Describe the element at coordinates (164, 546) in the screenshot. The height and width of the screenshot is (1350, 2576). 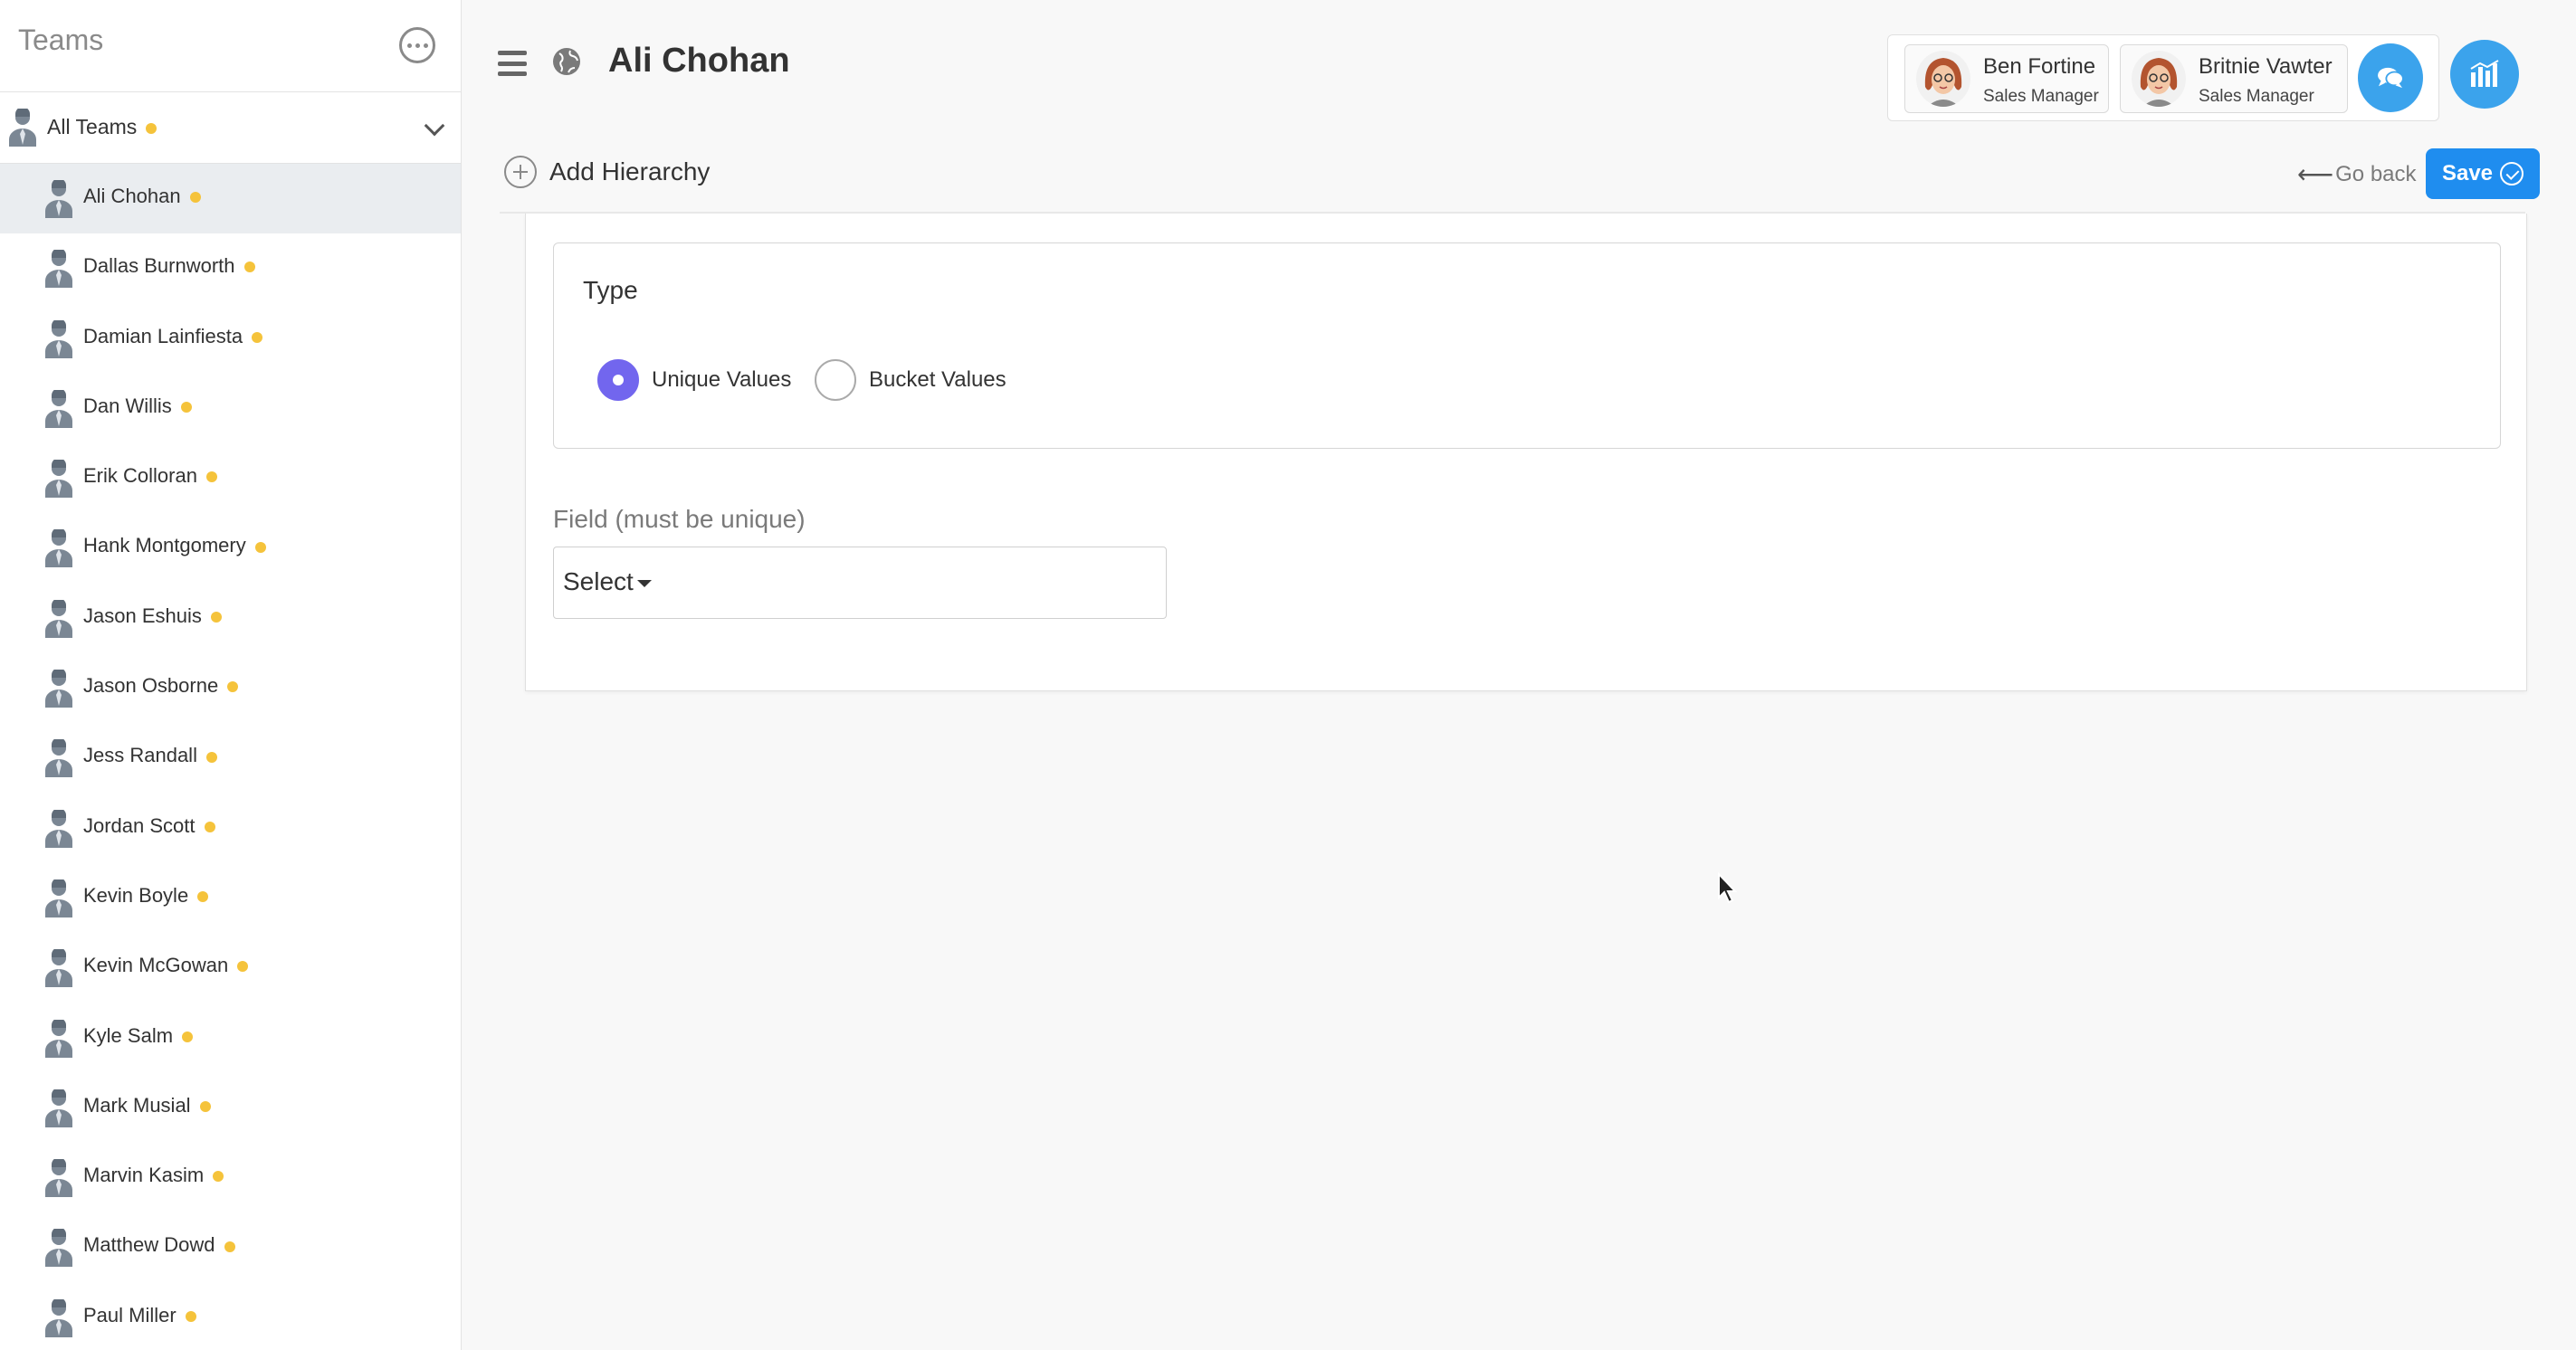
I see `member-name: Hank Montgomery` at that location.